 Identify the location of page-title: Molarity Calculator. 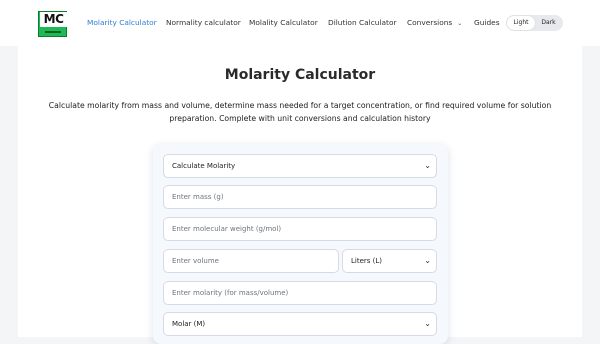
(300, 75).